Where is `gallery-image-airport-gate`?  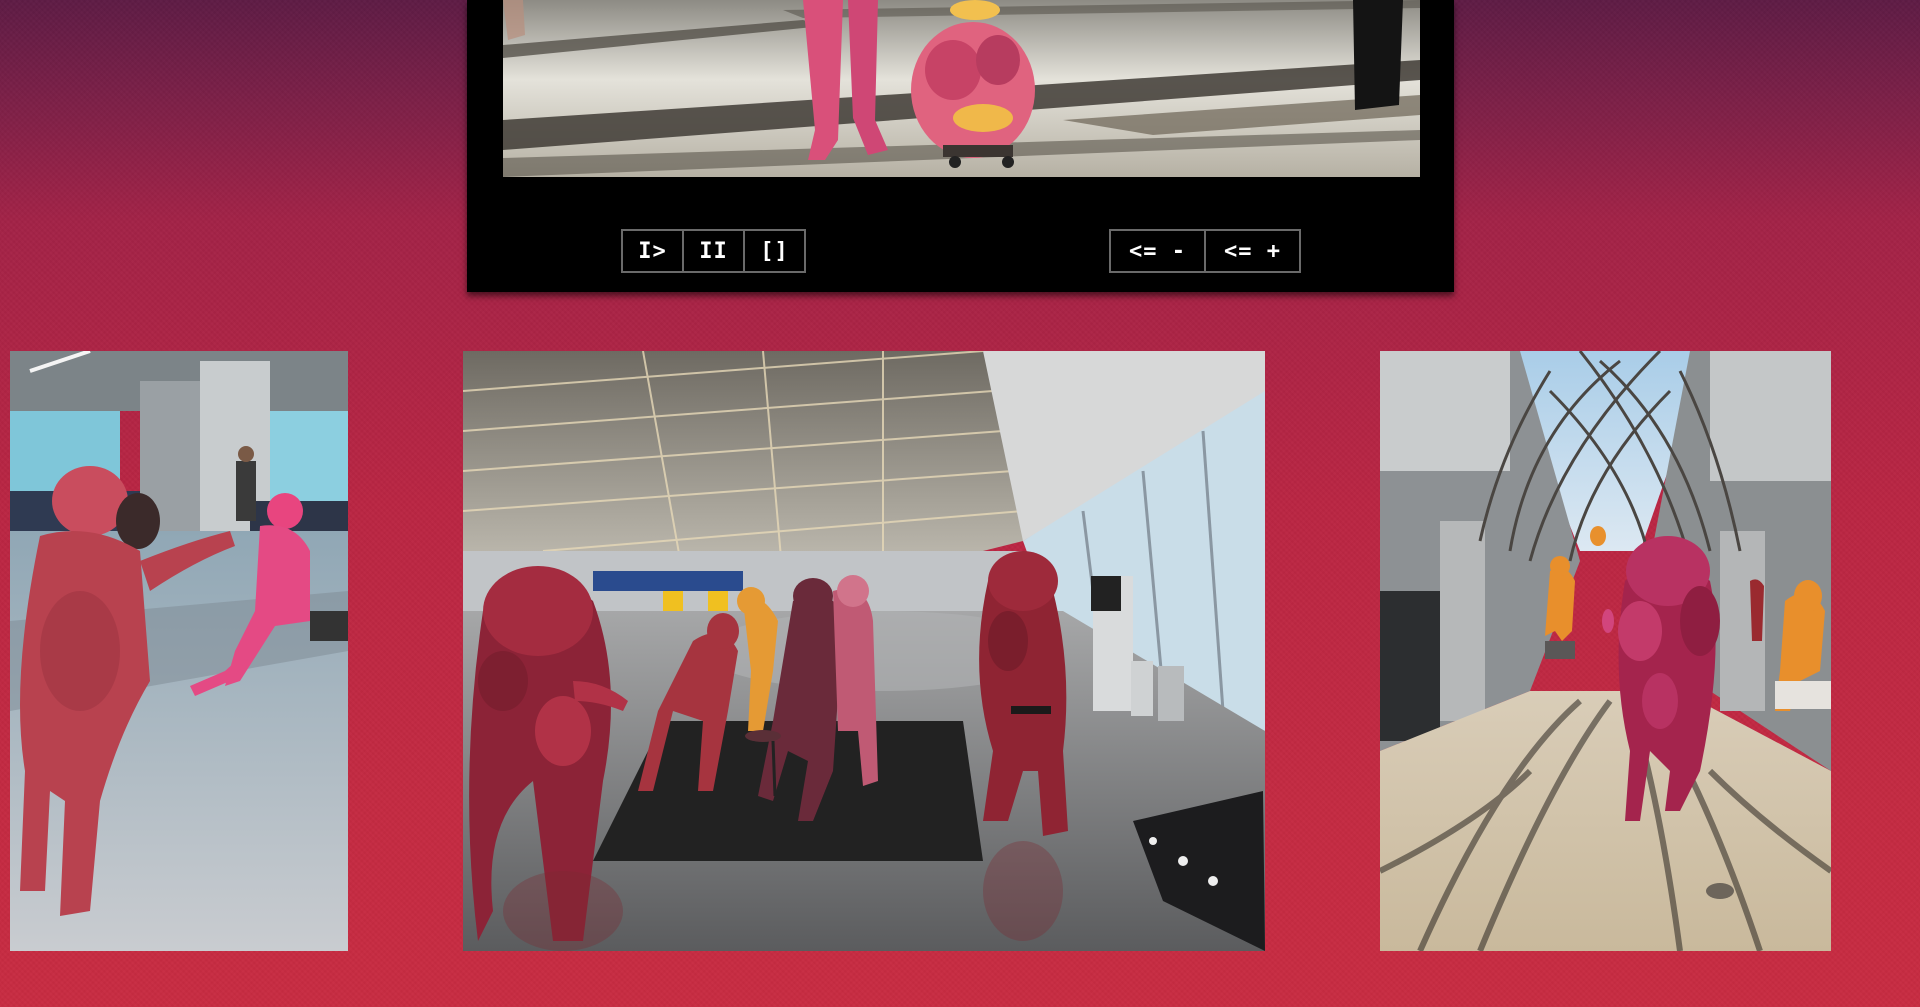 gallery-image-airport-gate is located at coordinates (179, 651).